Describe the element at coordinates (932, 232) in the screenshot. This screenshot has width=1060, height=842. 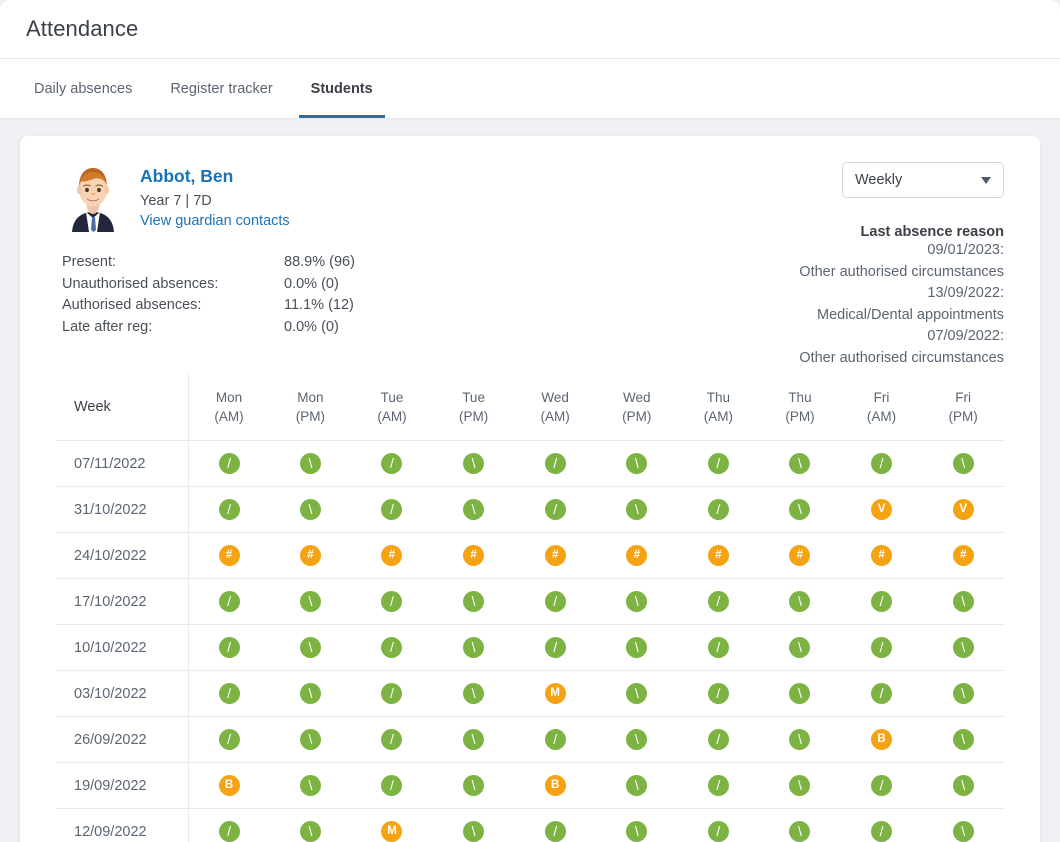
I see `last-absence-reason-title: Last absence reason` at that location.